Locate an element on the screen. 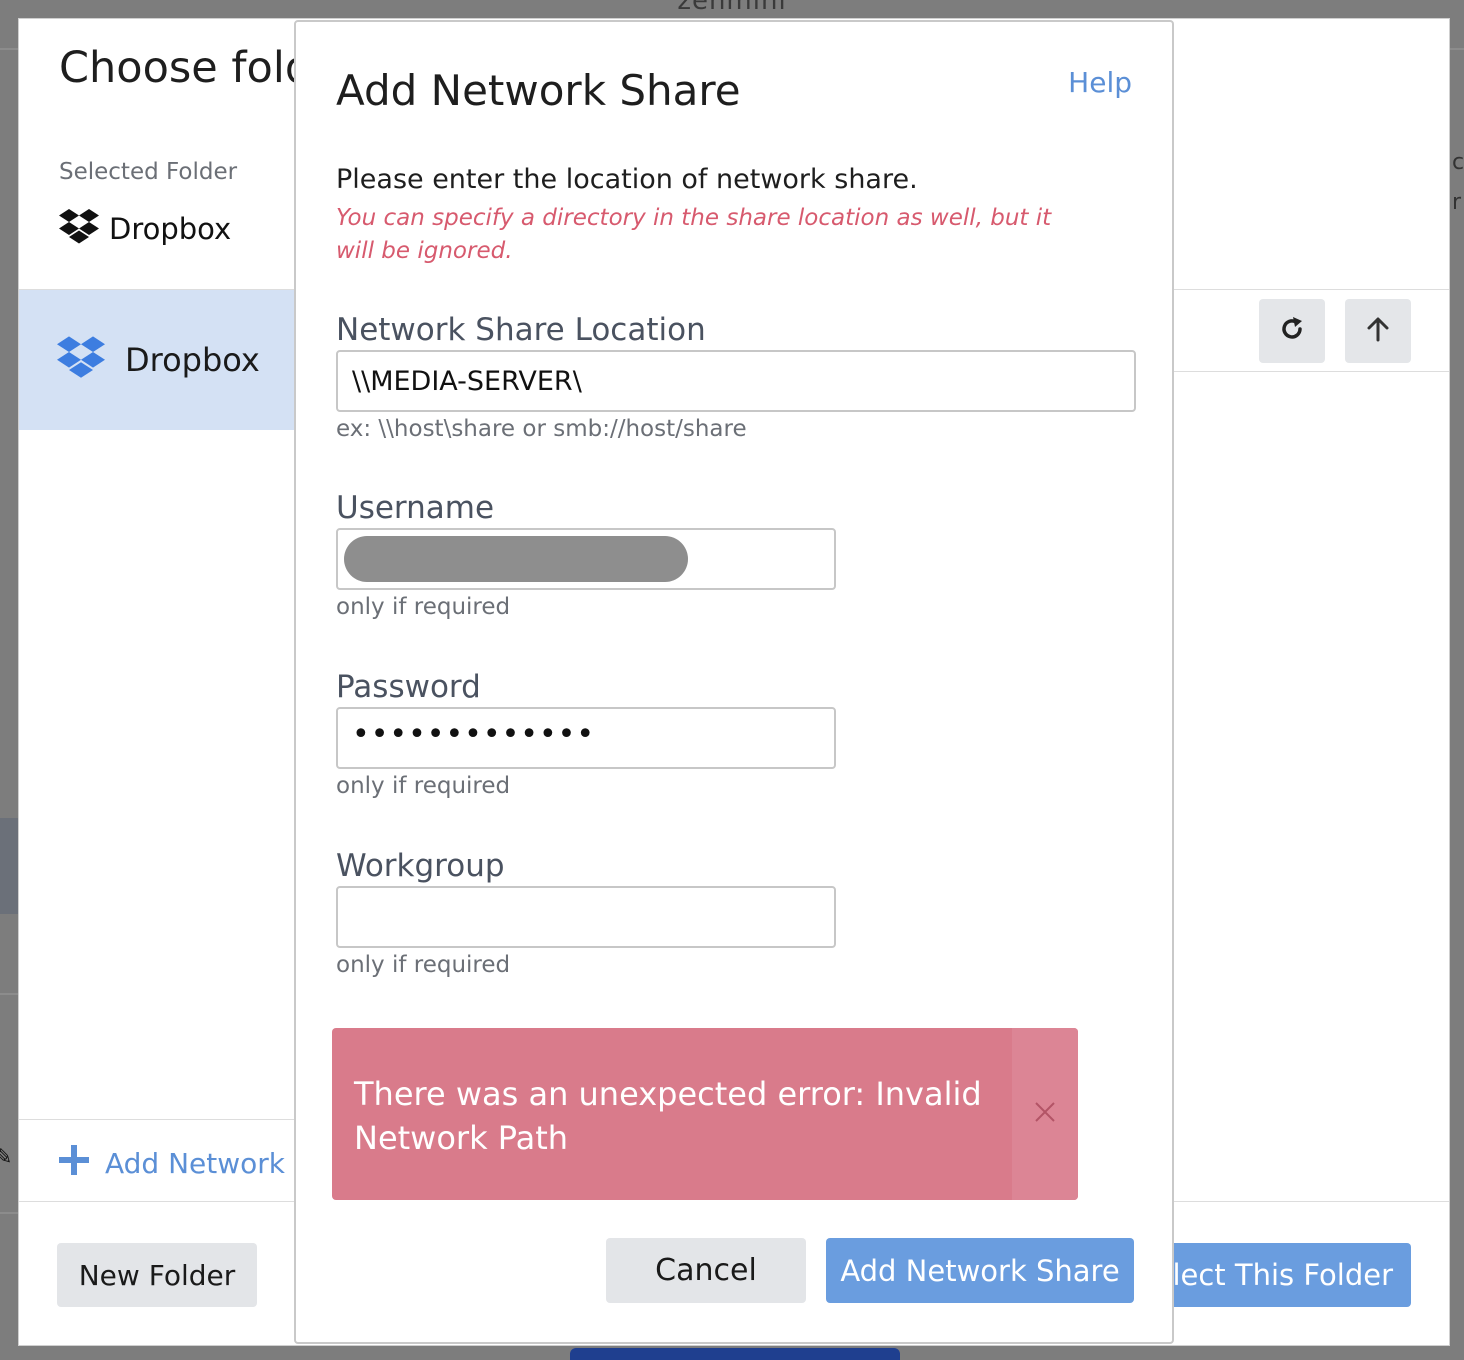  background-button is located at coordinates (735, 1354).